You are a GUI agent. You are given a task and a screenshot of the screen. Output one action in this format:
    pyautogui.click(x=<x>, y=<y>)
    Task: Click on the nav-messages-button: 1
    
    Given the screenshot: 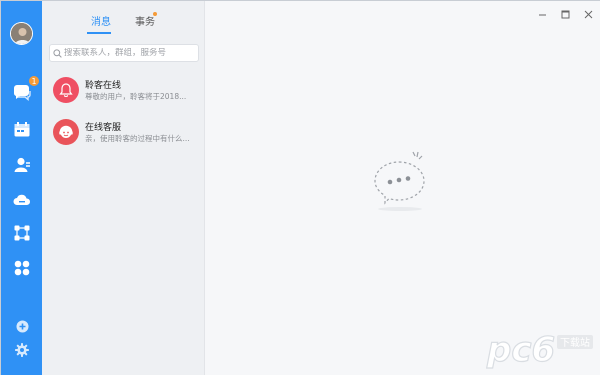 What is the action you would take?
    pyautogui.click(x=25, y=90)
    